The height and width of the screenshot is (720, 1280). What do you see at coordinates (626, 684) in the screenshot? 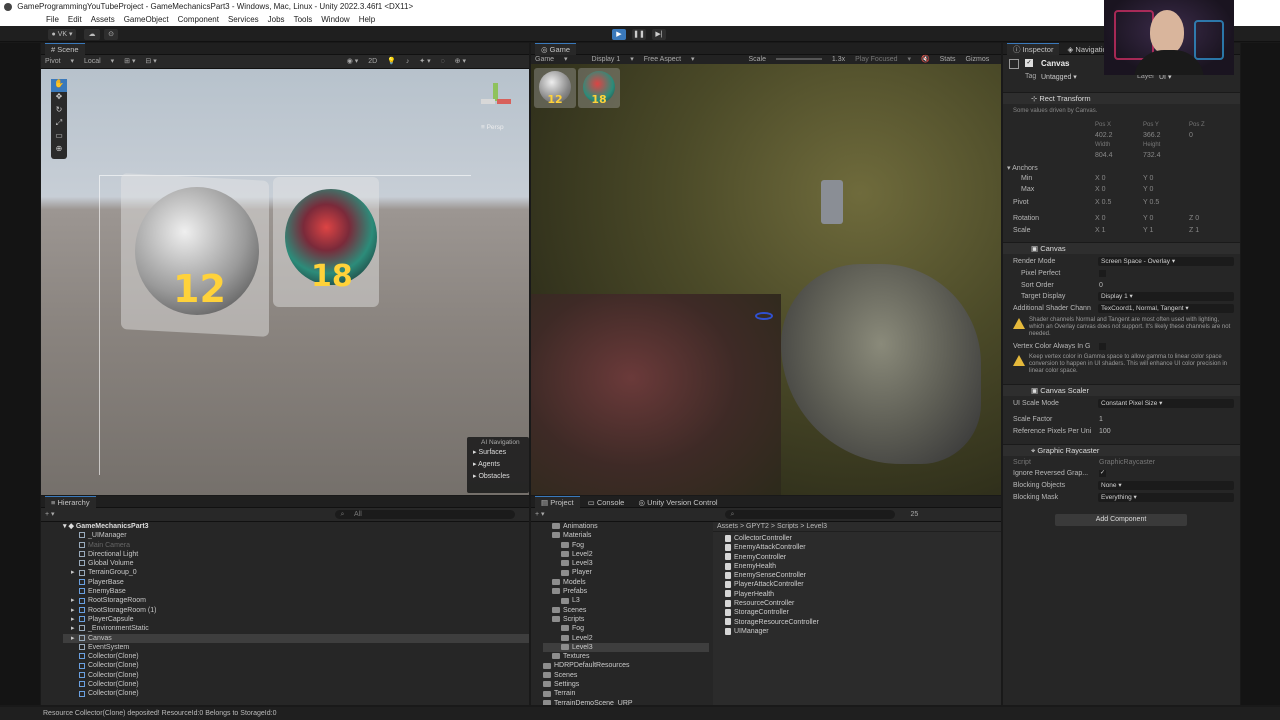
I see `folder-item: Settings` at bounding box center [626, 684].